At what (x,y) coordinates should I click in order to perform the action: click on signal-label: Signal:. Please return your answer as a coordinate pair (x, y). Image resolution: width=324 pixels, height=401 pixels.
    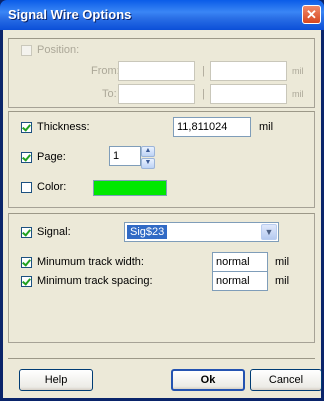
    Looking at the image, I should click on (54, 232).